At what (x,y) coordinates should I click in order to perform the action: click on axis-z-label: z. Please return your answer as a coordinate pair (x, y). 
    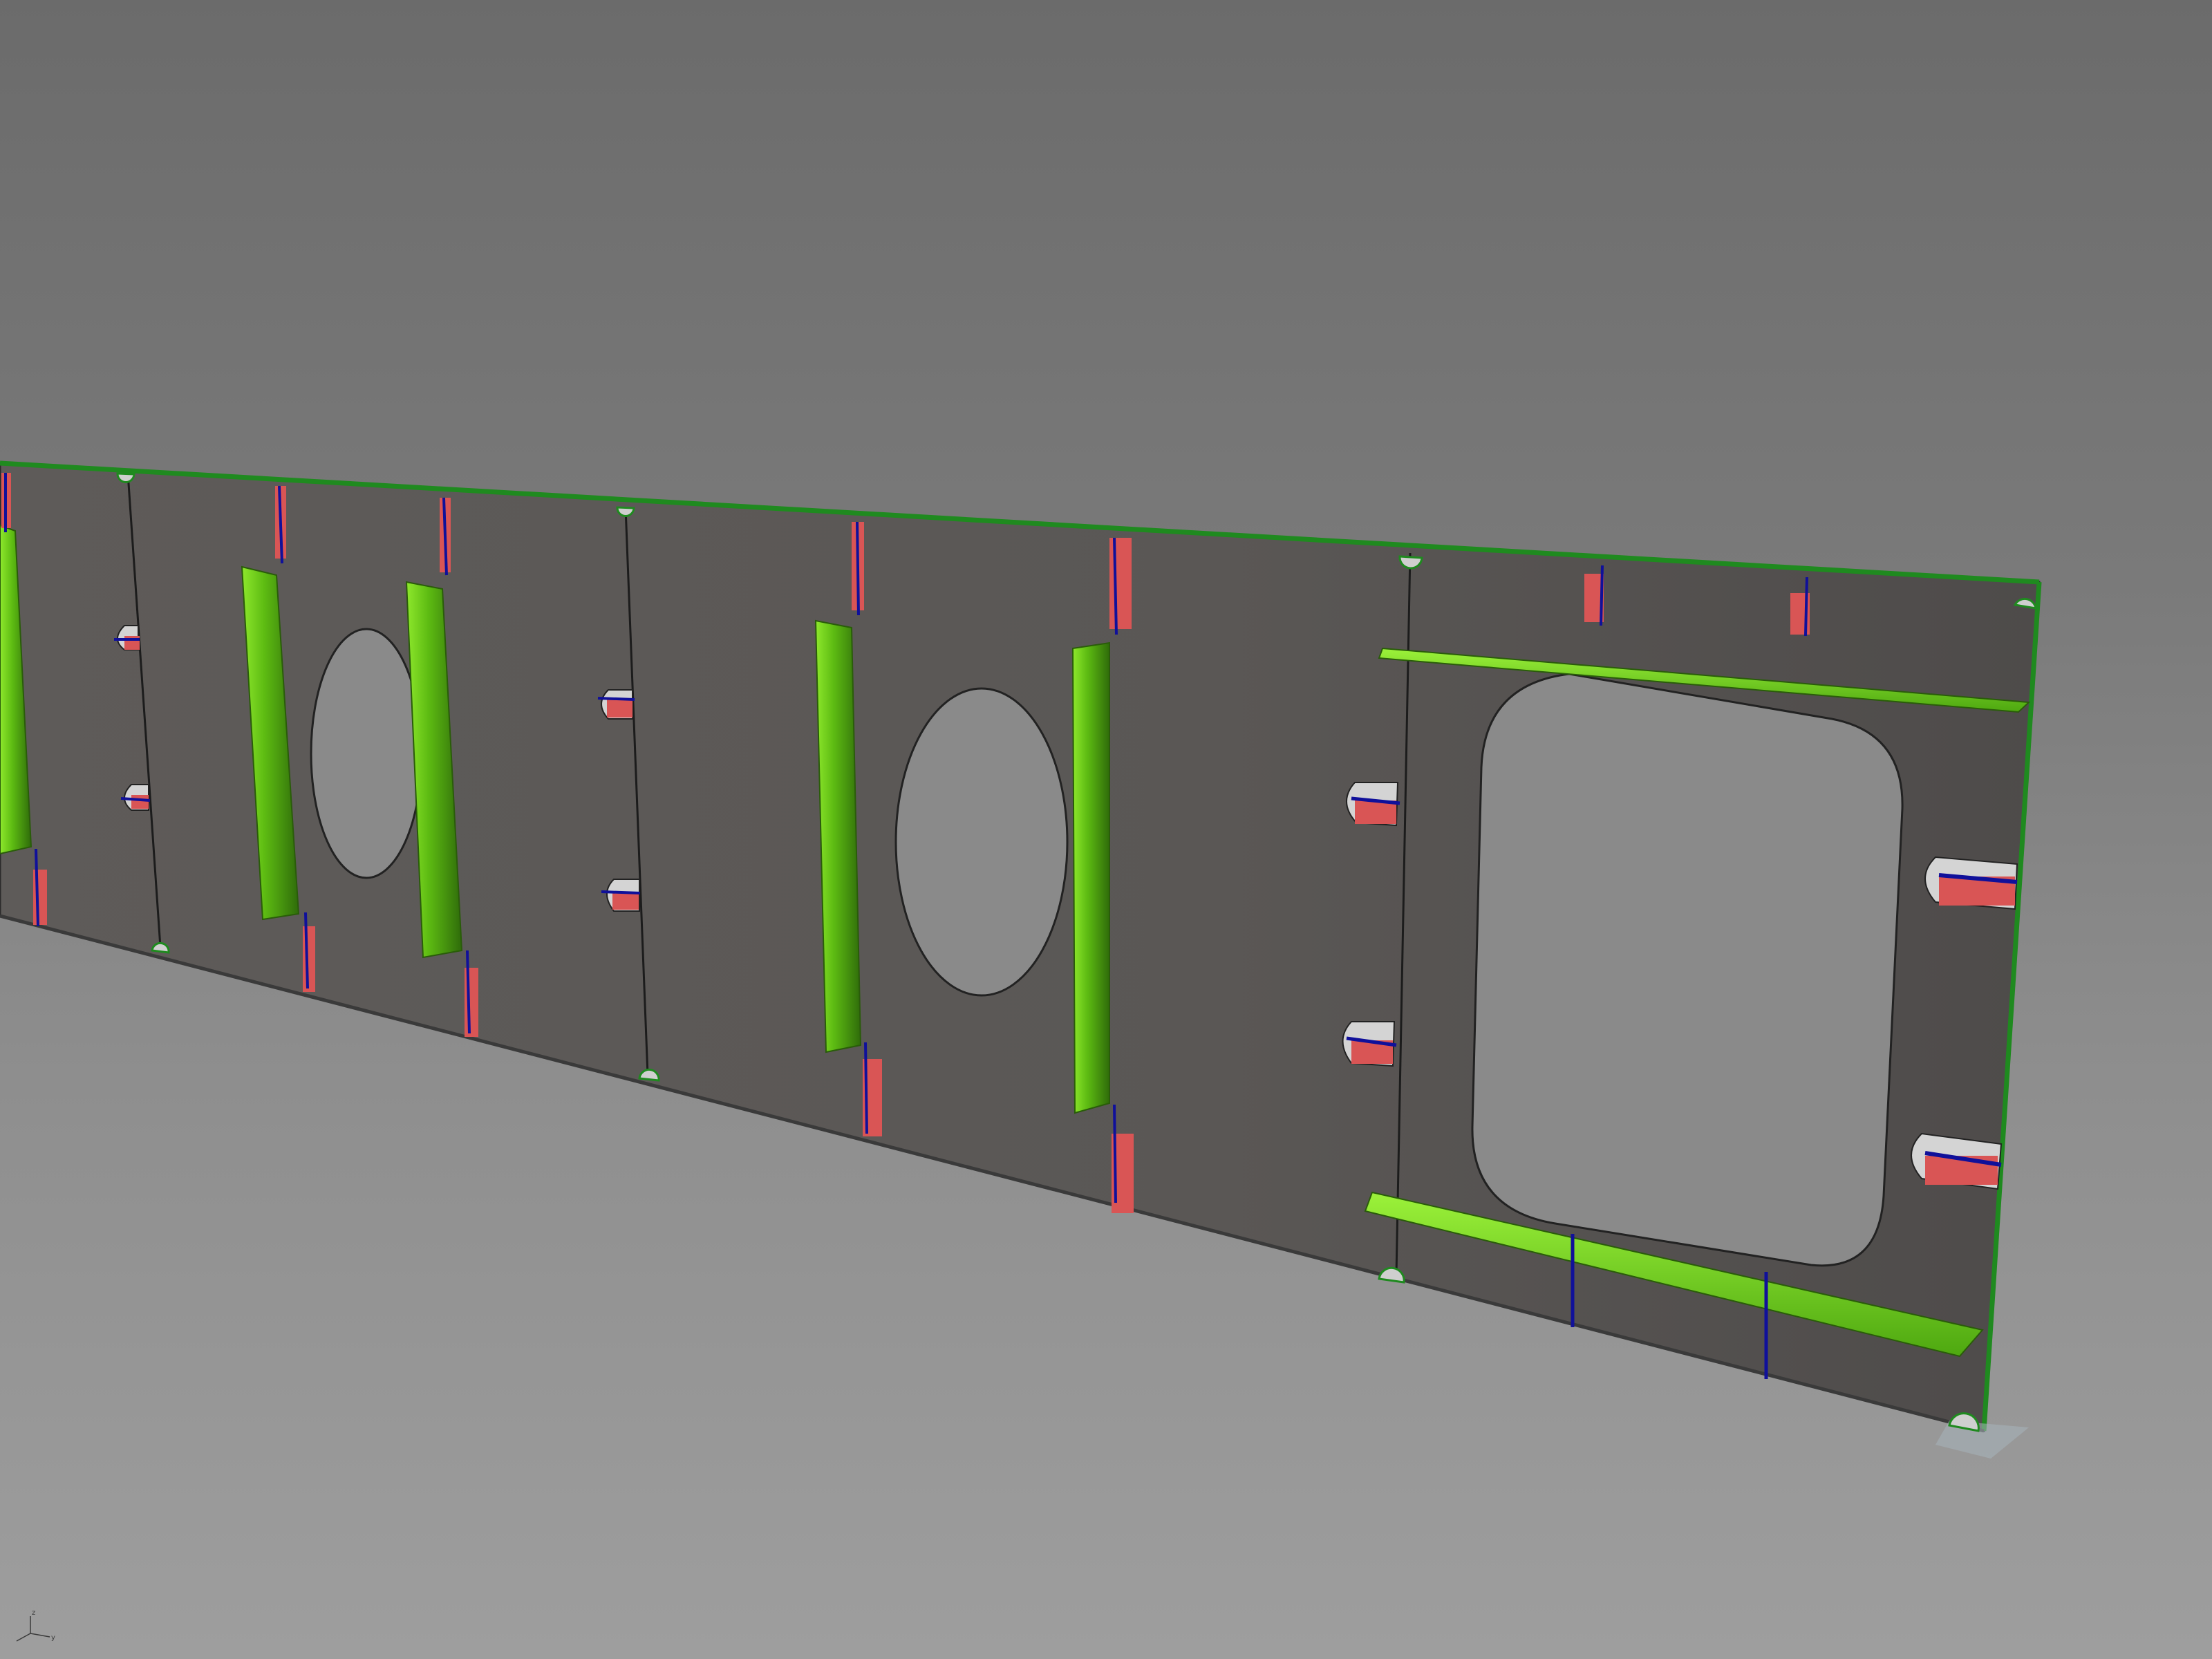
    Looking at the image, I should click on (34, 1613).